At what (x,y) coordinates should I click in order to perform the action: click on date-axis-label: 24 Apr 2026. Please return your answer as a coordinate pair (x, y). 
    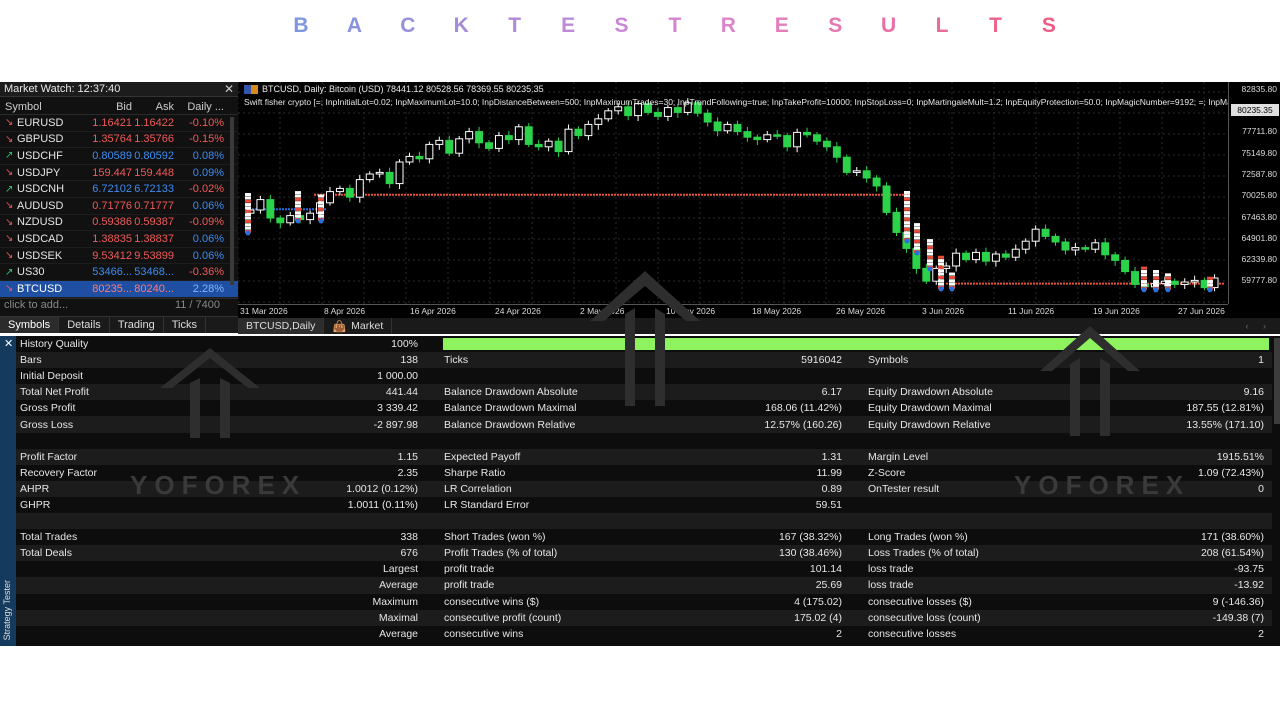
    Looking at the image, I should click on (518, 311).